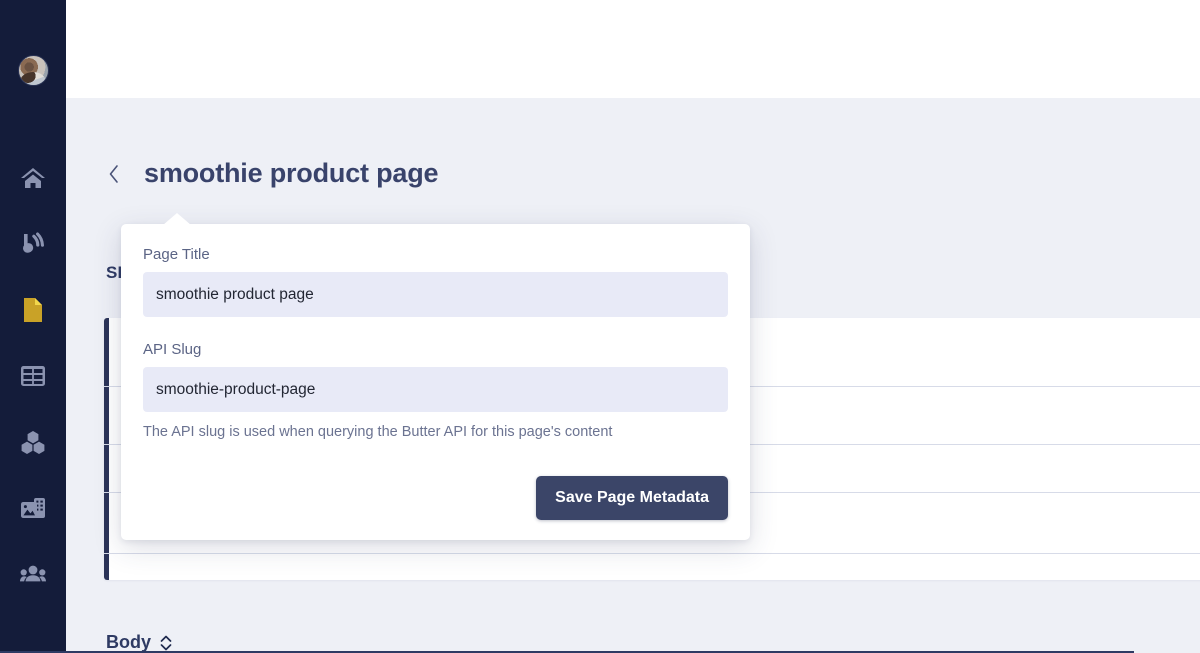 The image size is (1200, 653). I want to click on sidebar, so click(33, 326).